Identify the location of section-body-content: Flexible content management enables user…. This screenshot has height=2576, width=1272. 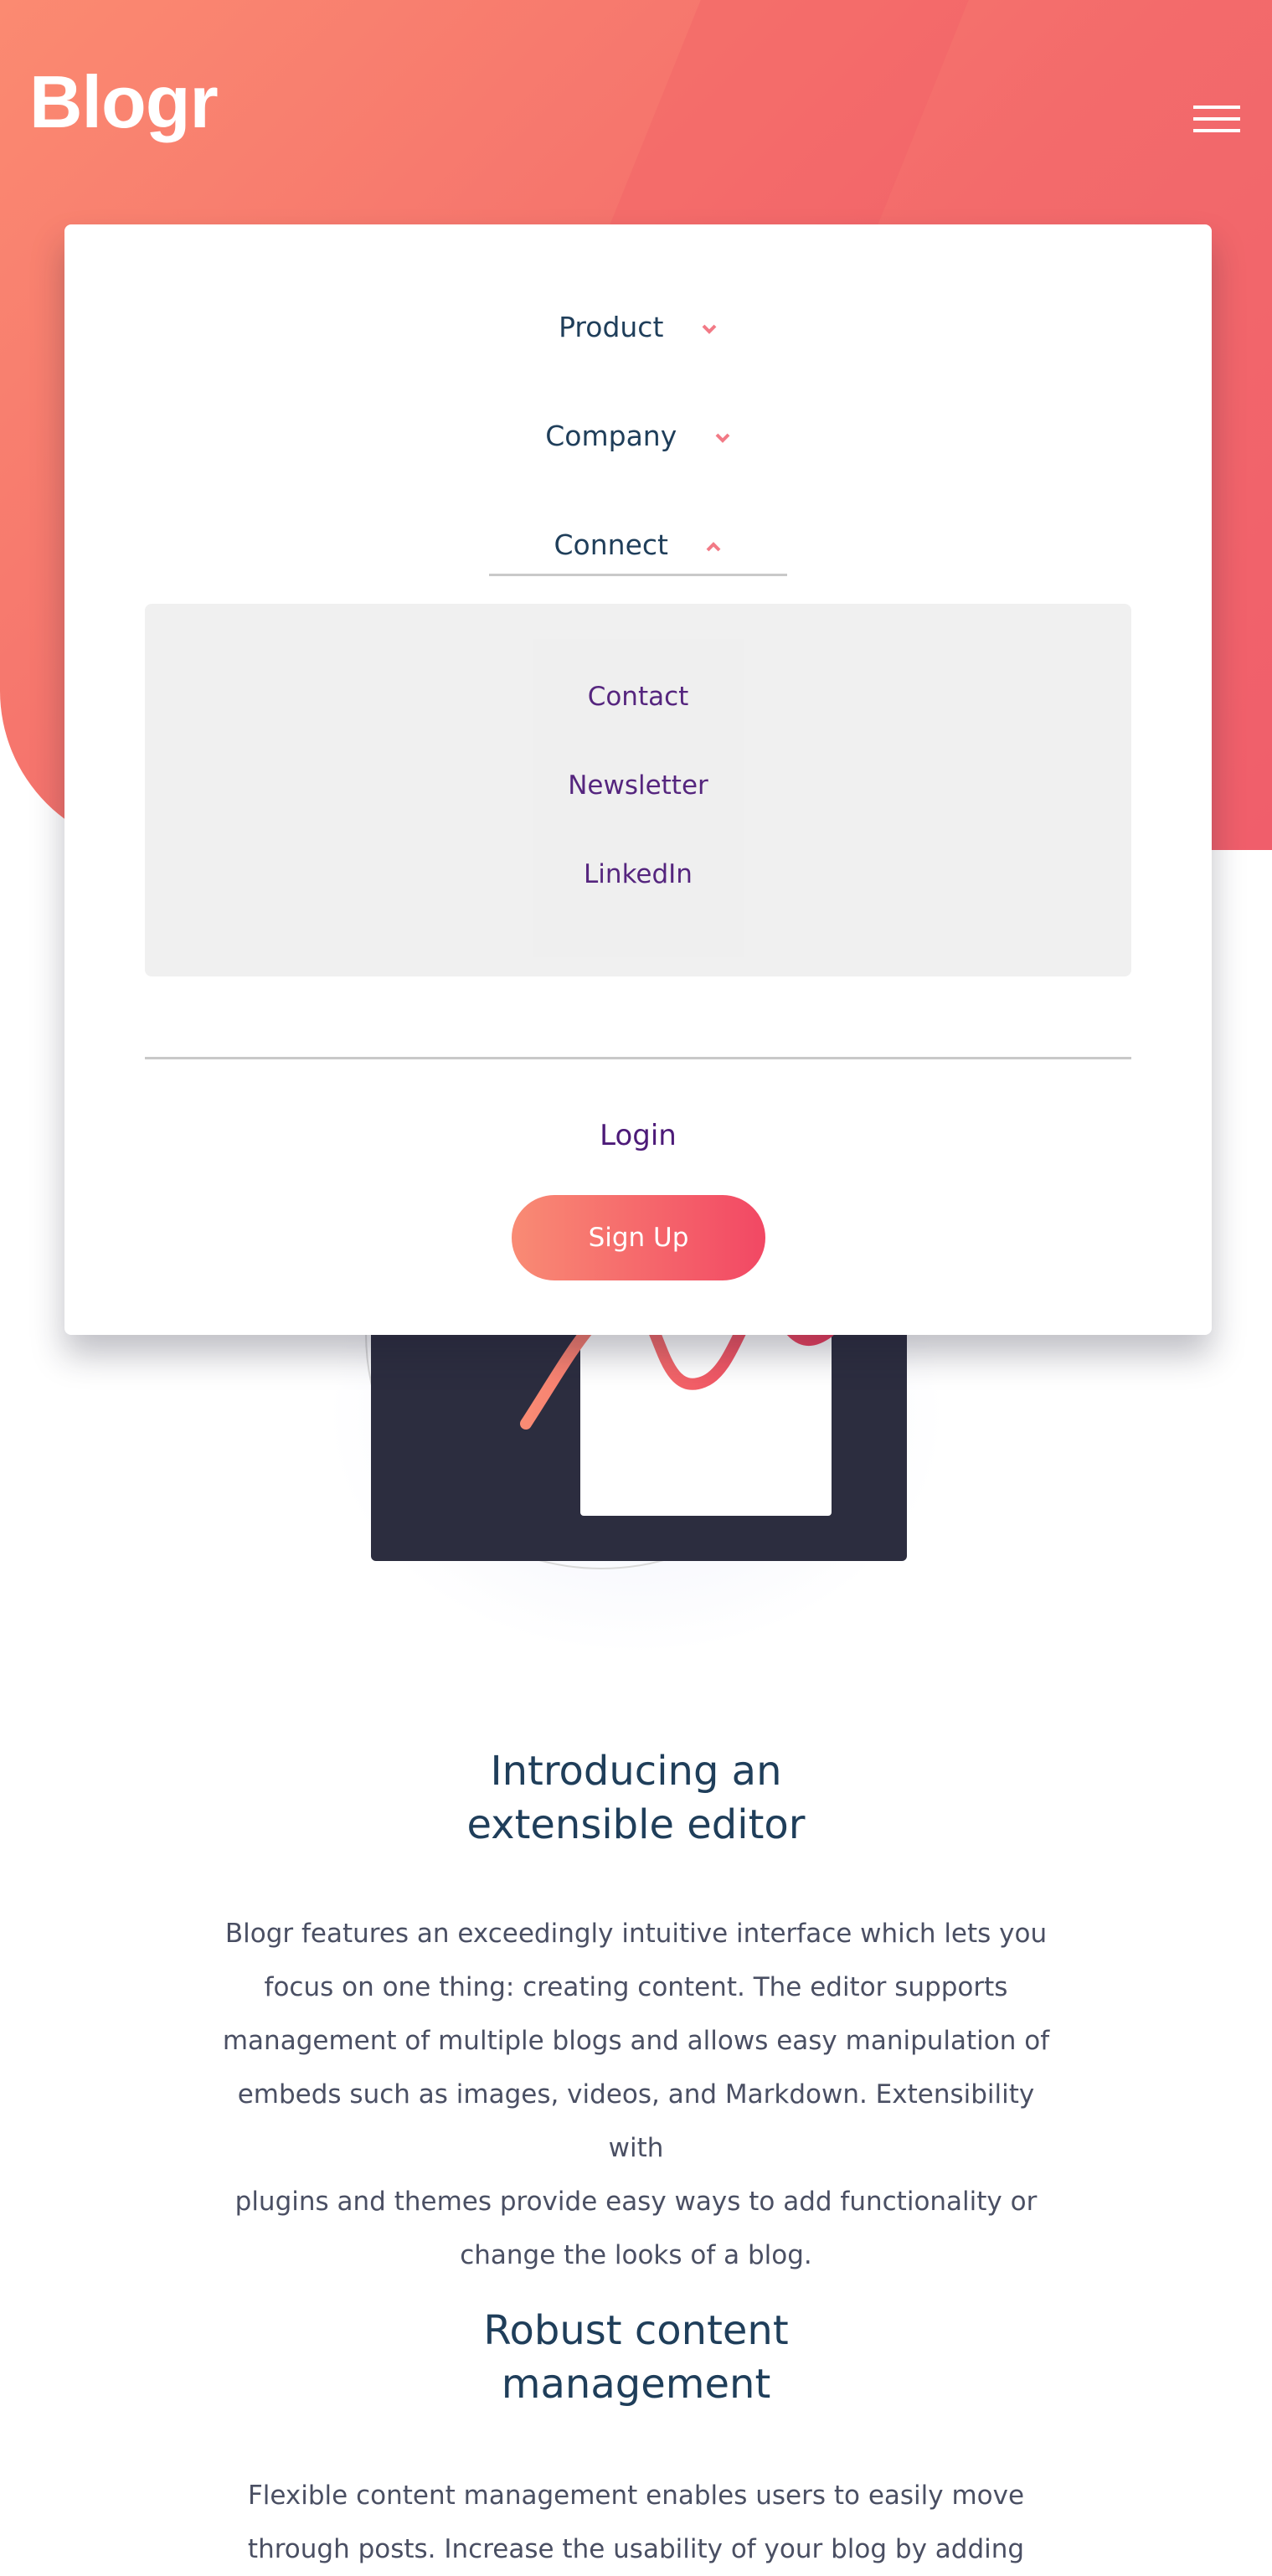
(636, 2522).